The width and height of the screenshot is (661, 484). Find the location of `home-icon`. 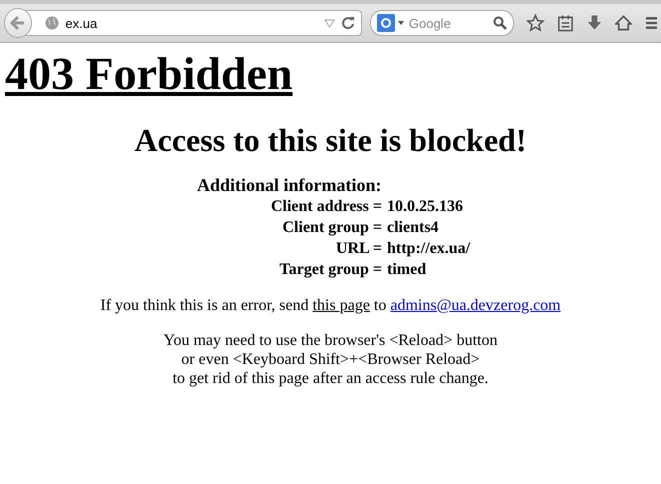

home-icon is located at coordinates (623, 23).